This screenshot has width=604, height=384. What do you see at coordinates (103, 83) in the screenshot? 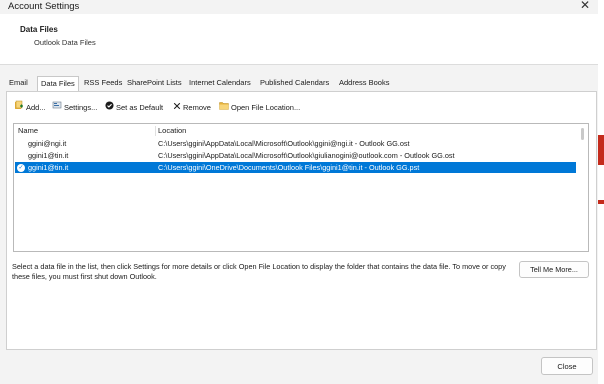
I see `tab-rss-feeds: RSS Feeds` at bounding box center [103, 83].